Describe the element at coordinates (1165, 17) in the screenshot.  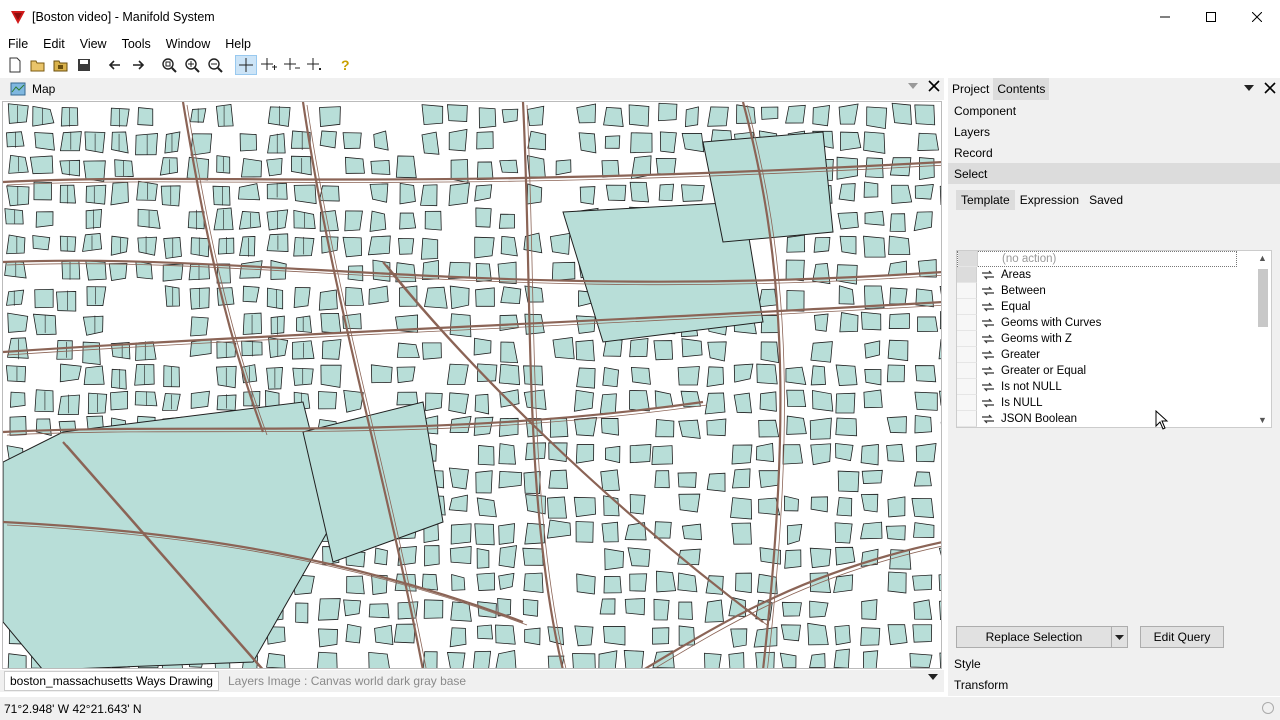
I see `minimize-button` at that location.